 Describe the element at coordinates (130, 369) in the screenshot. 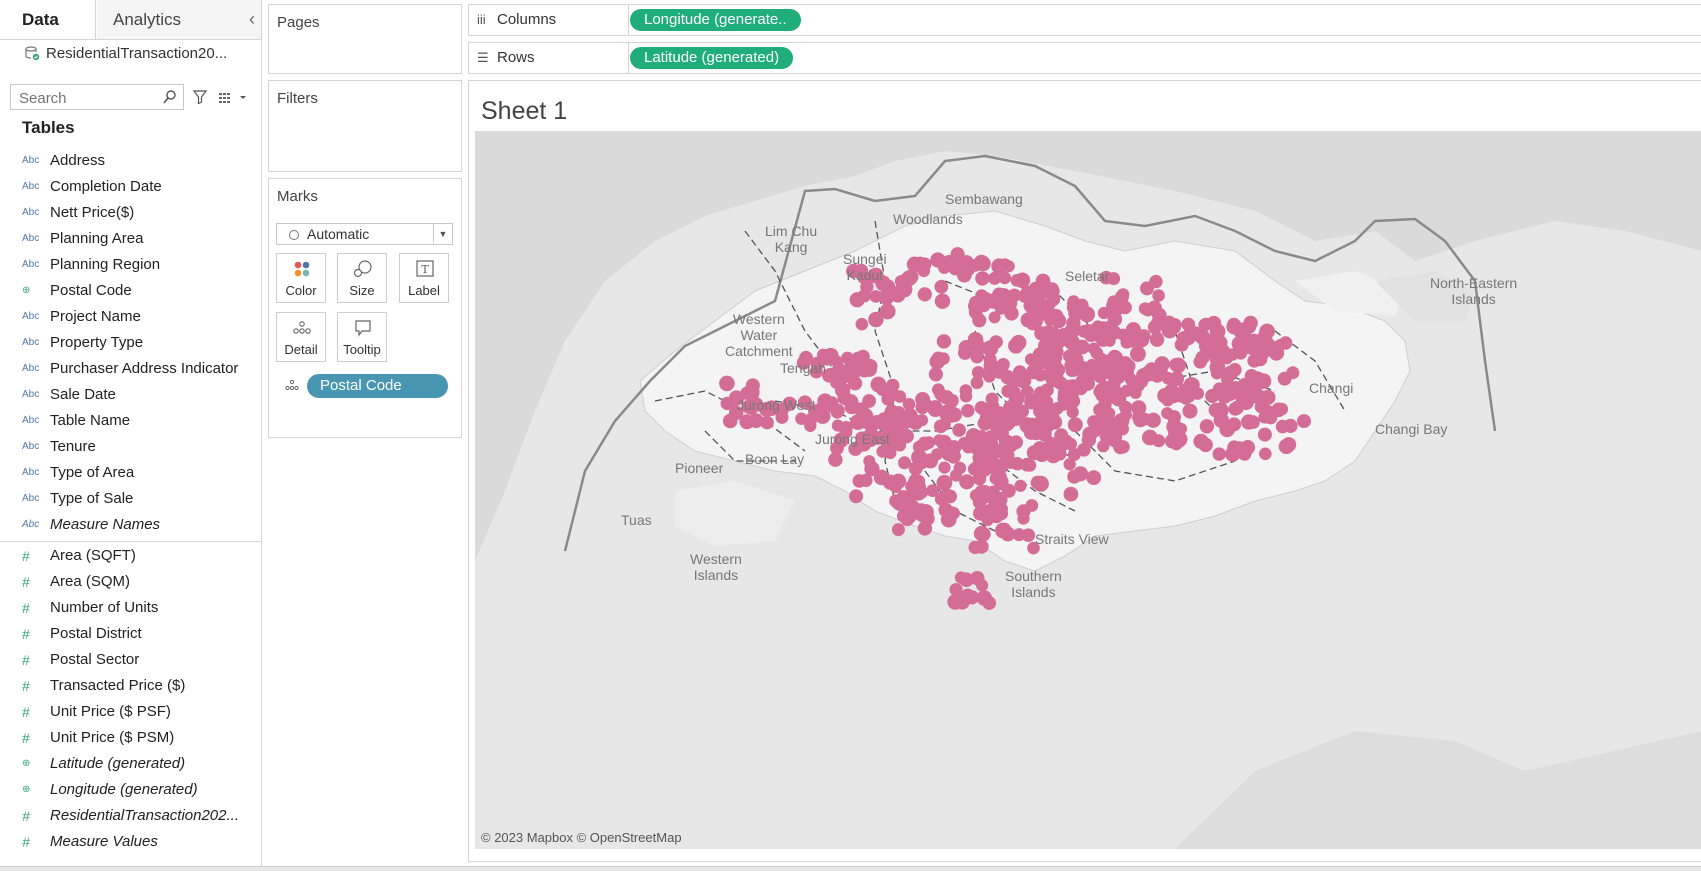

I see `field-item: Abc Purchaser Address Indicator` at that location.